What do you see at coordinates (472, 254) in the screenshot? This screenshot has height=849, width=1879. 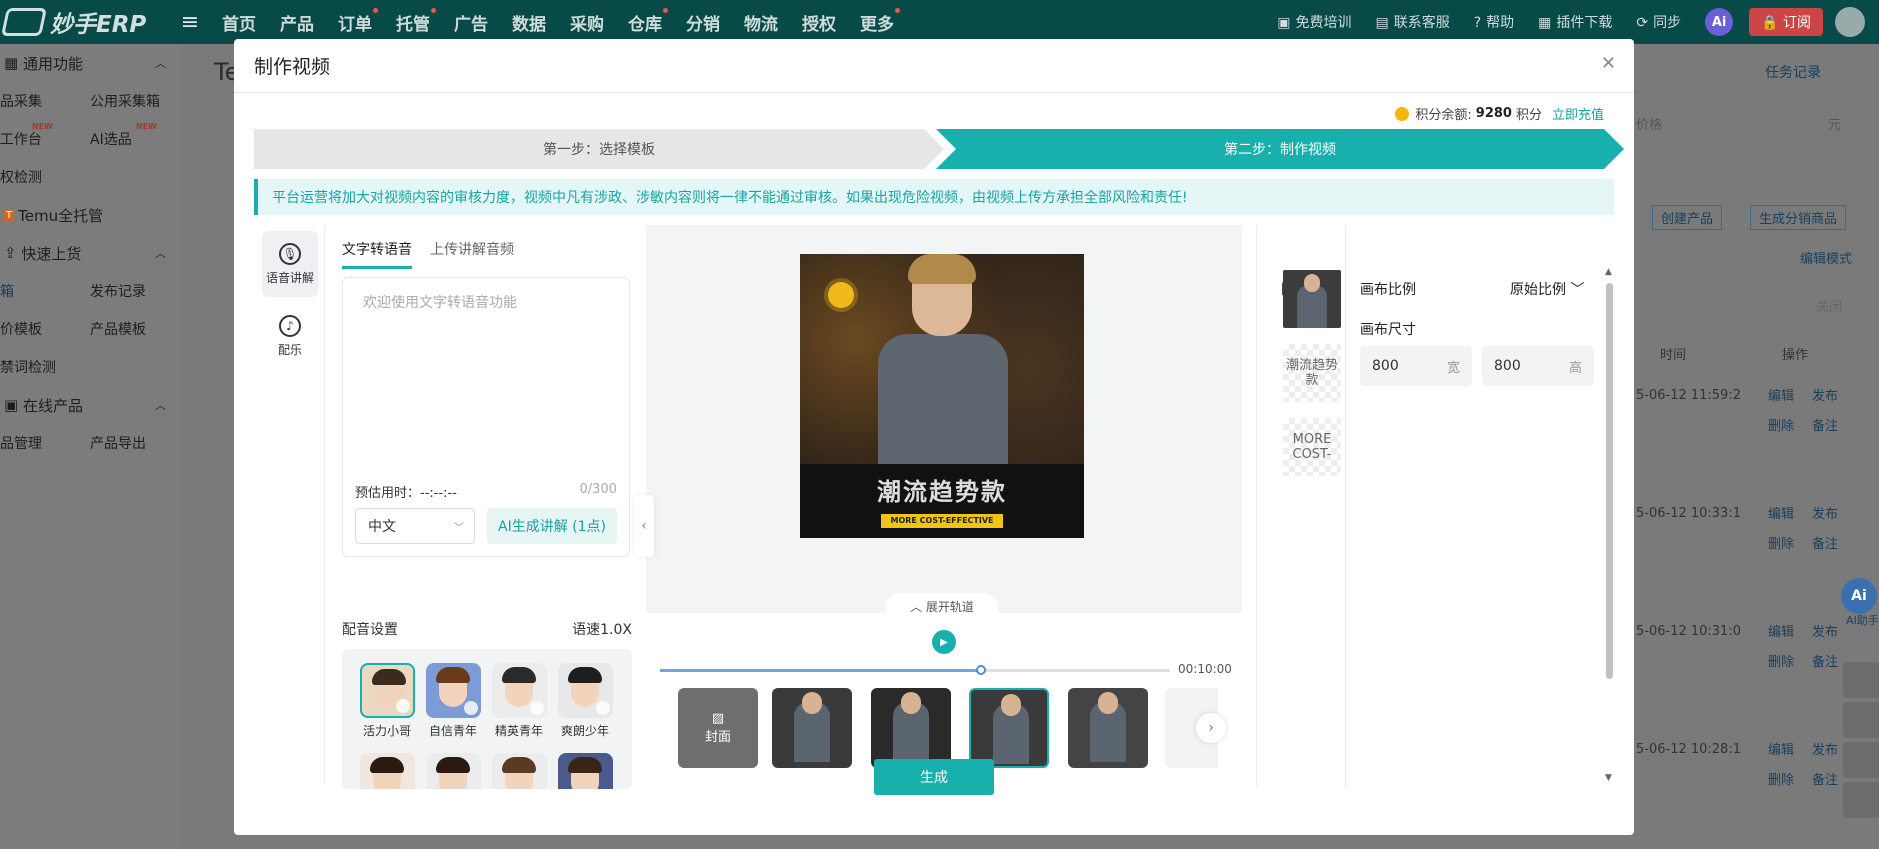 I see `tab-upload-audio: 上传讲解音频` at bounding box center [472, 254].